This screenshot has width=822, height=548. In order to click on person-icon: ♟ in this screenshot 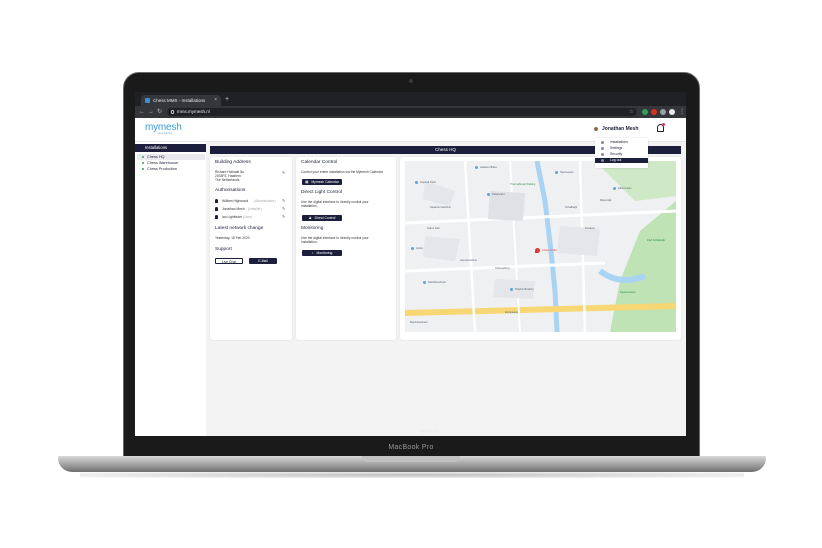, I will do `click(310, 218)`.